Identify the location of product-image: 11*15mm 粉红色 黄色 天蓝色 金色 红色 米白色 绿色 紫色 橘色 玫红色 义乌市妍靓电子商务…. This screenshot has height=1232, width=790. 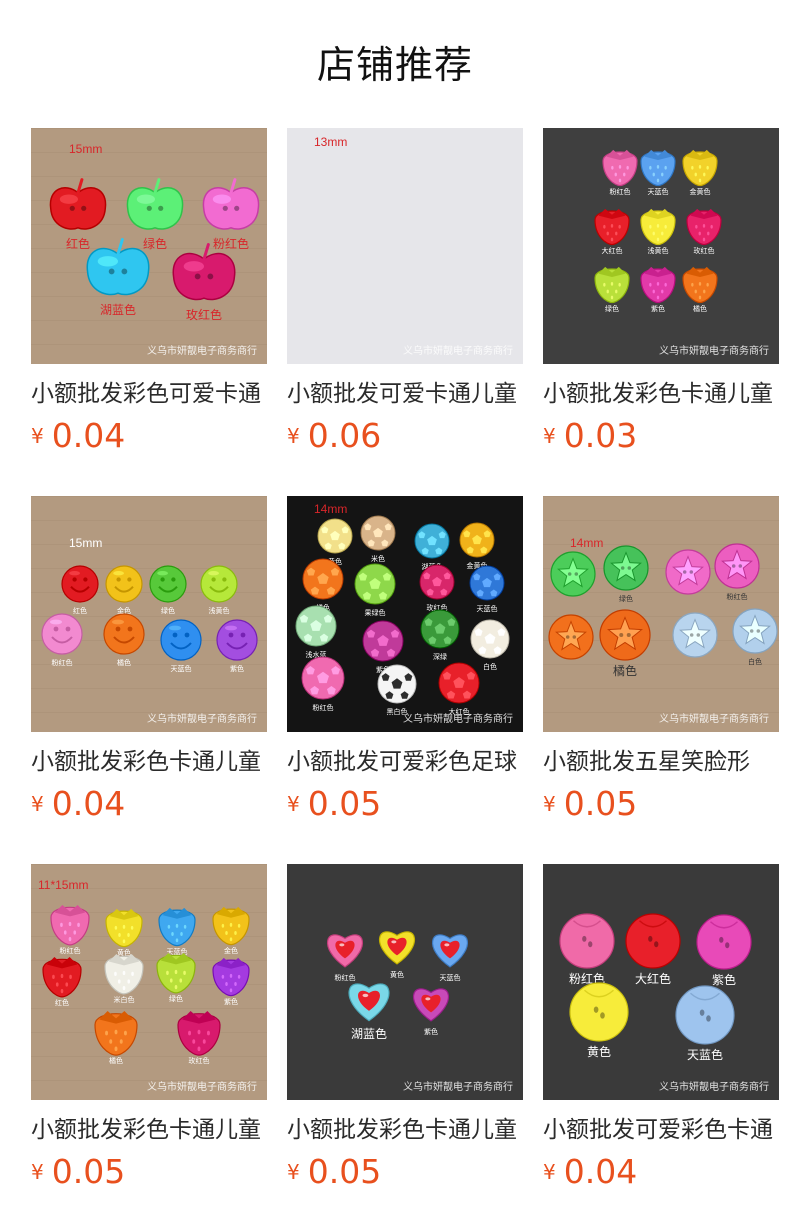
(149, 982).